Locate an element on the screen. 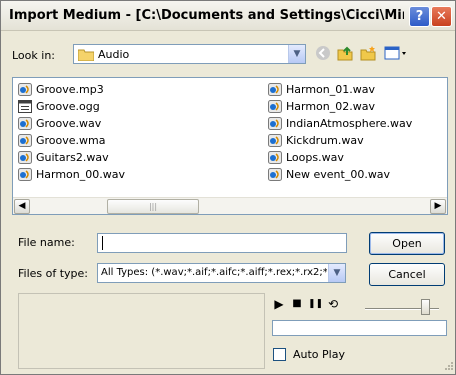 The width and height of the screenshot is (456, 375). view-menu-icon is located at coordinates (396, 54).